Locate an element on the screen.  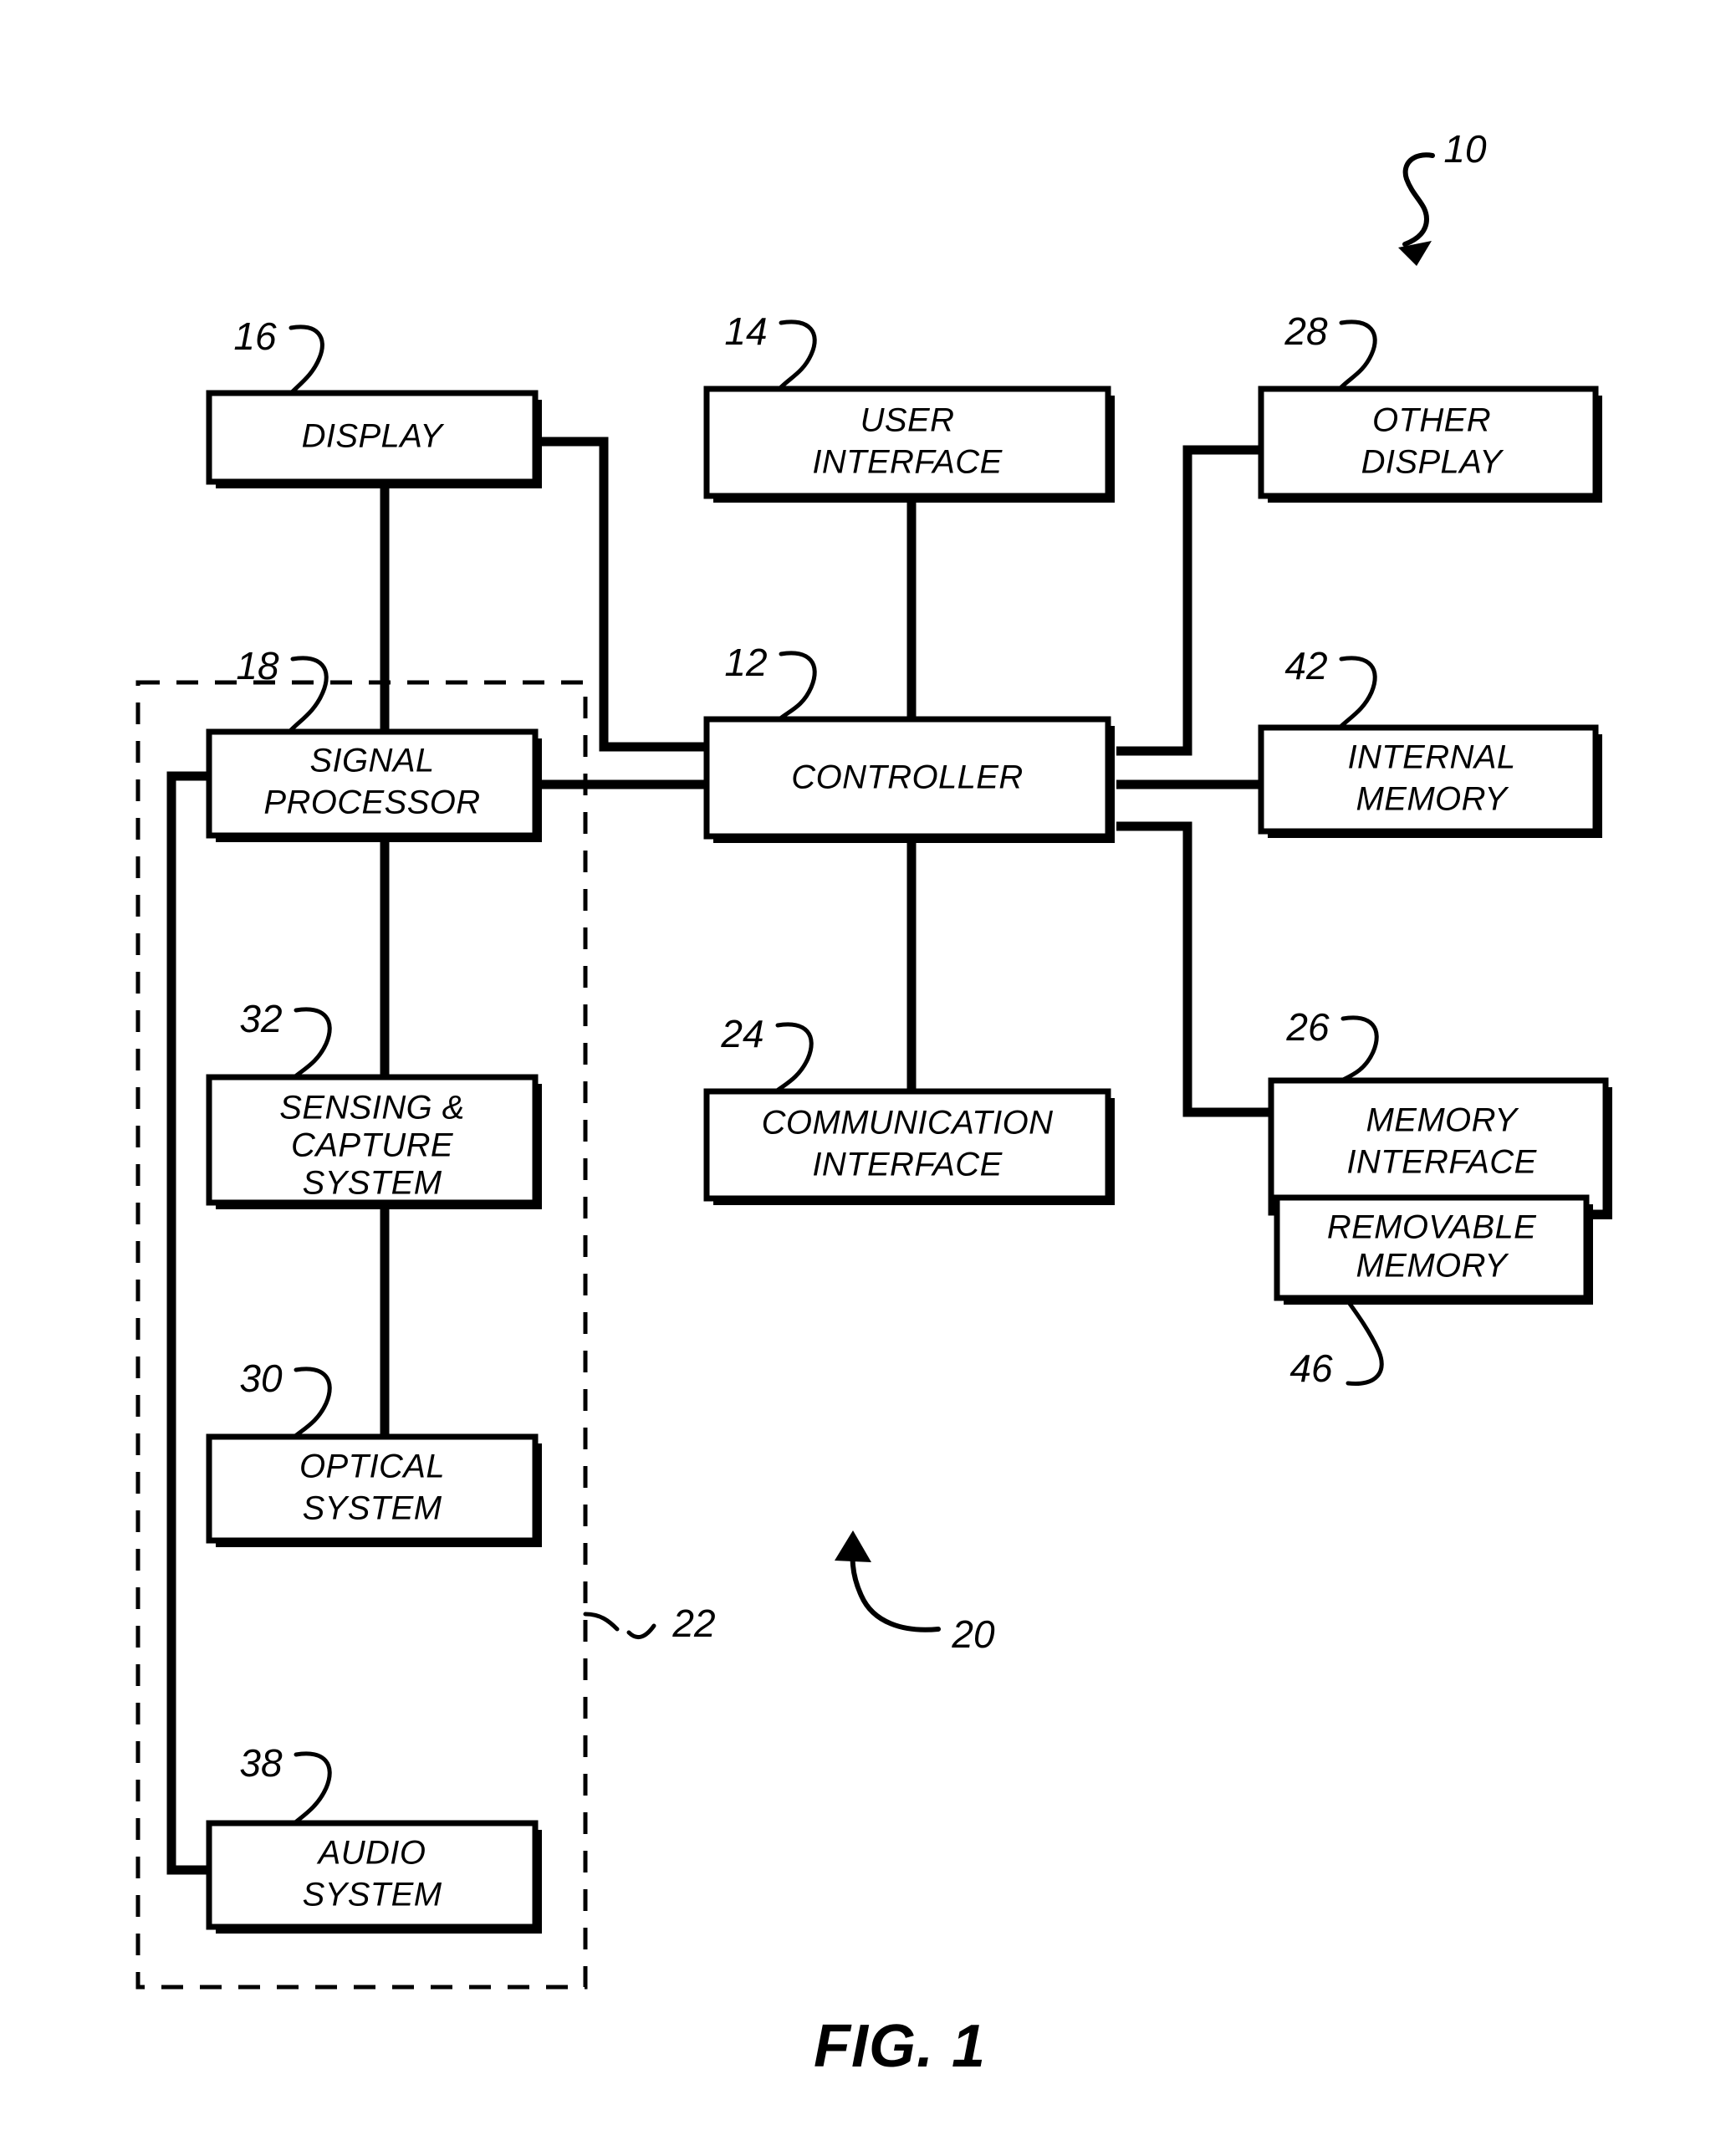
ref-24: 24 is located at coordinates (767, 1053).